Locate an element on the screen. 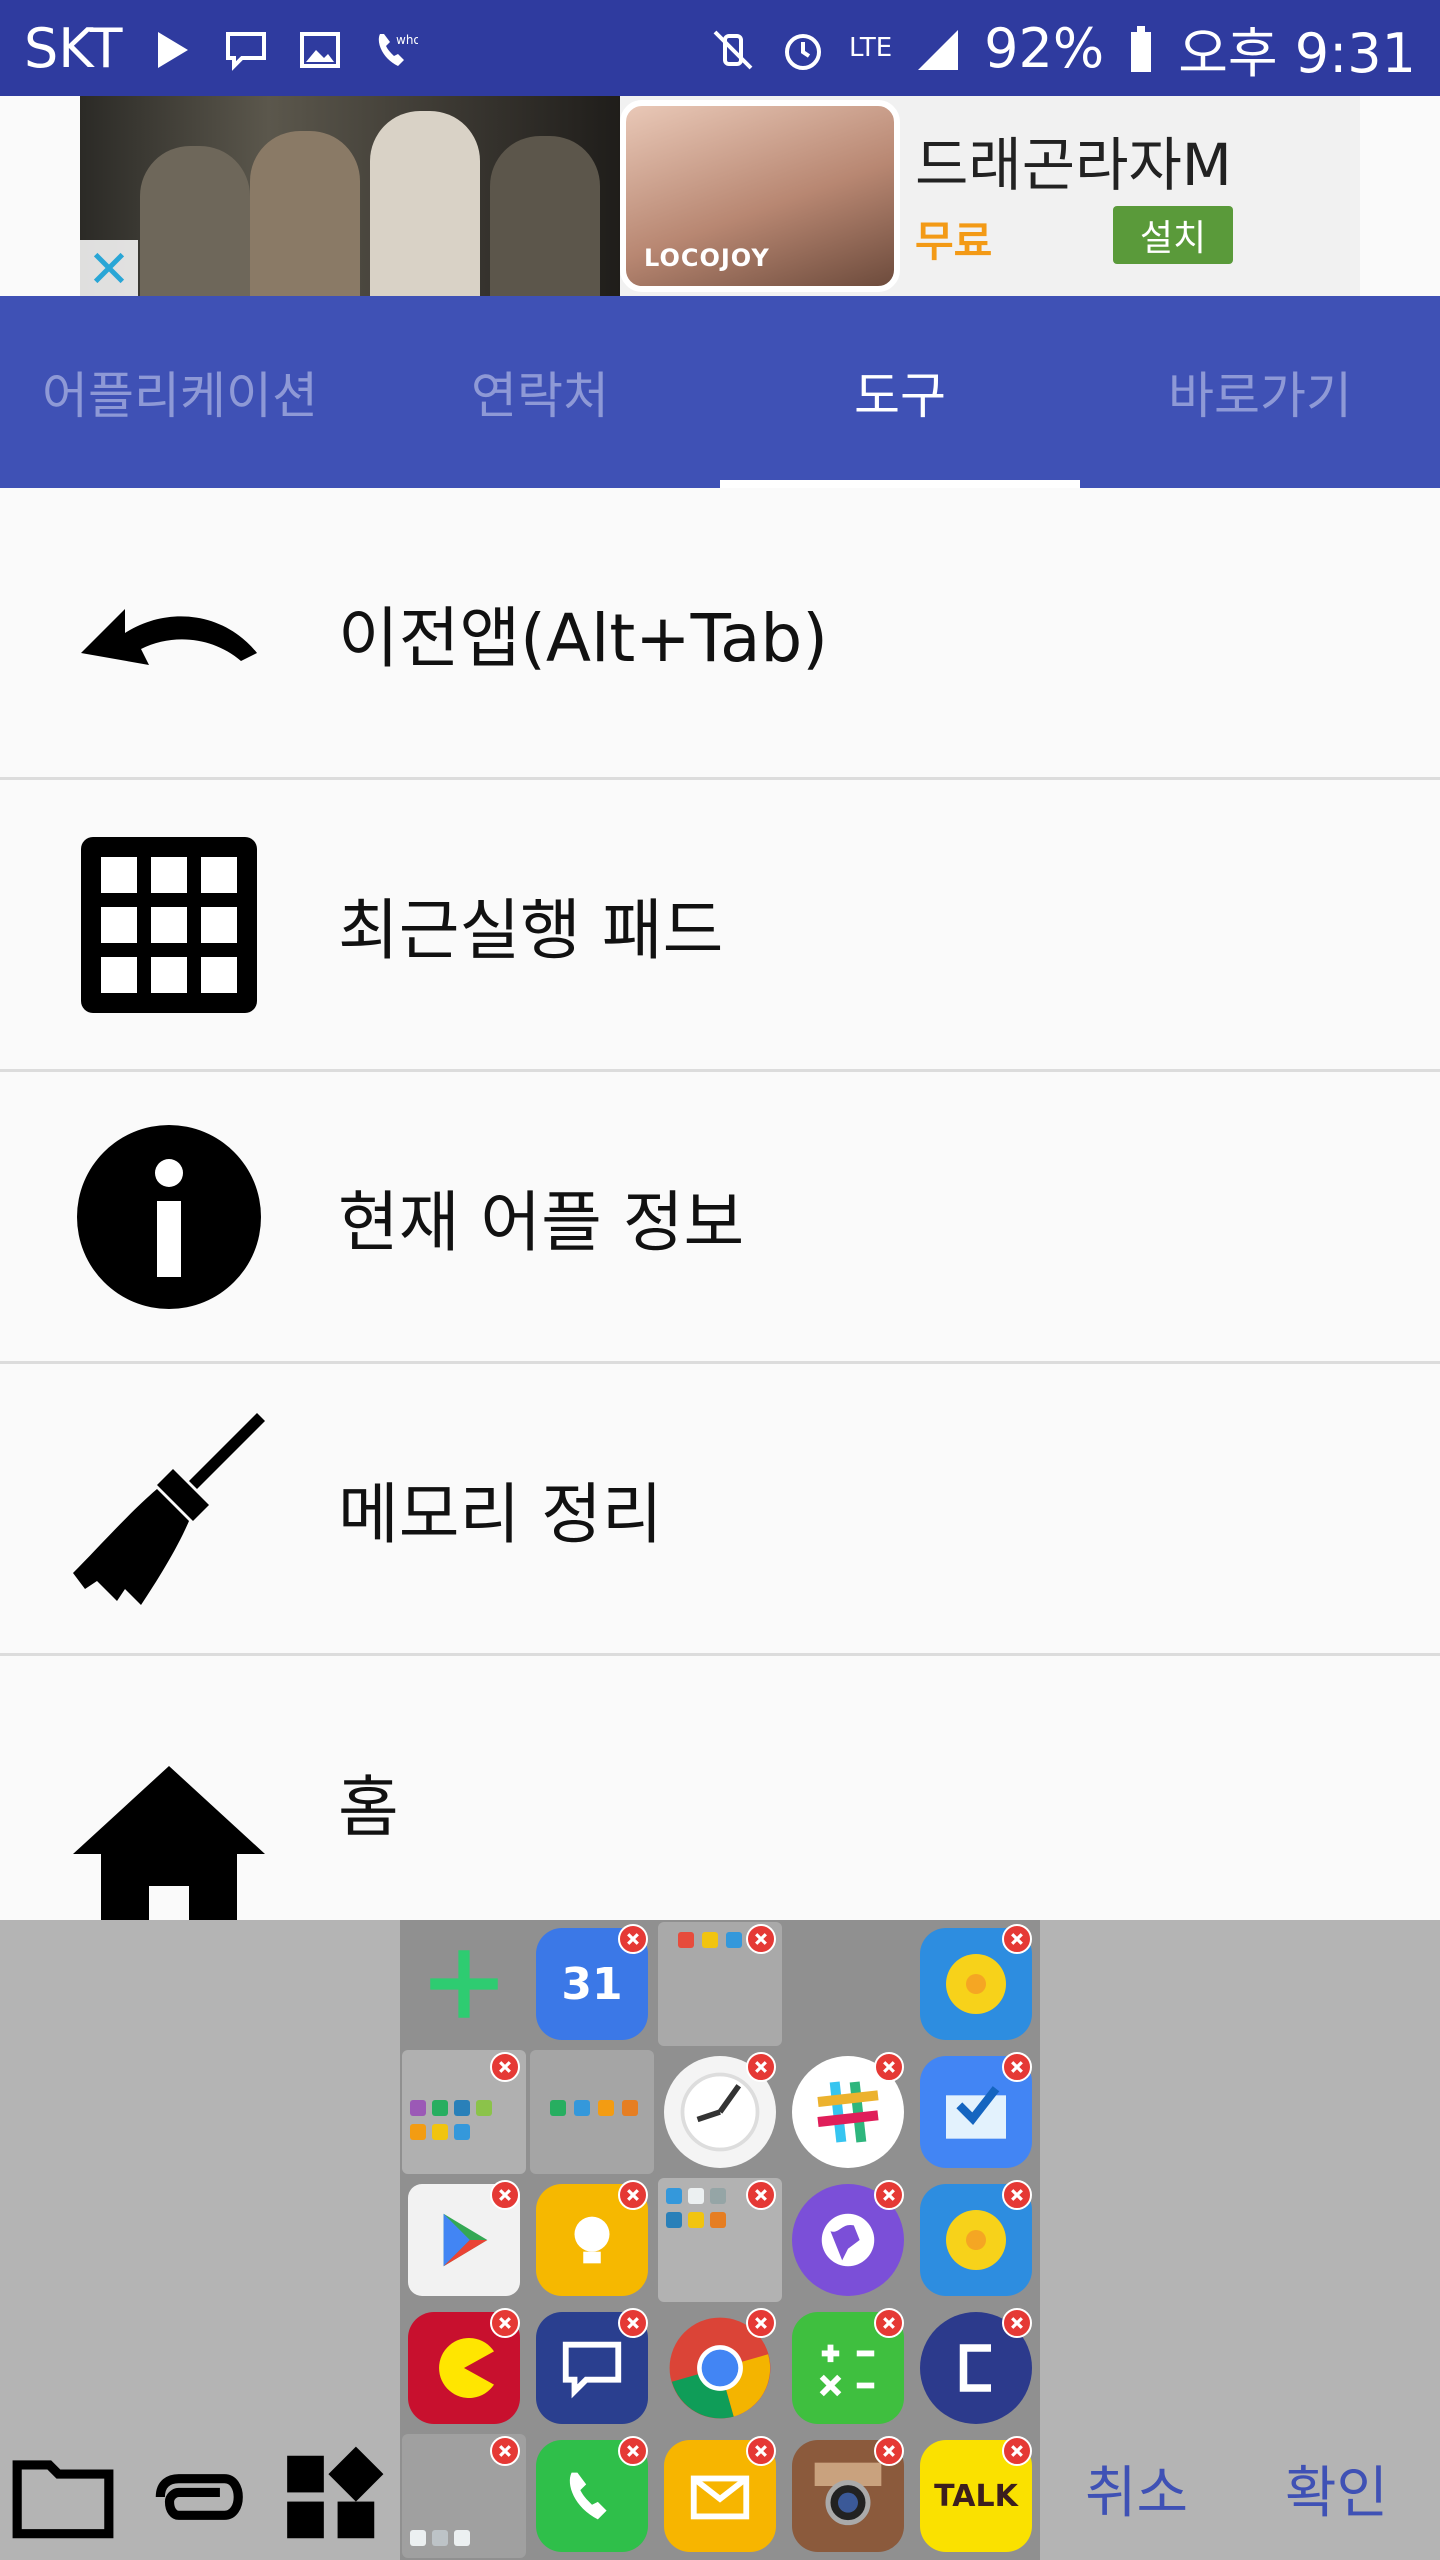  status-bar: SKT who LTE 92% 오후 9:31 is located at coordinates (720, 48).